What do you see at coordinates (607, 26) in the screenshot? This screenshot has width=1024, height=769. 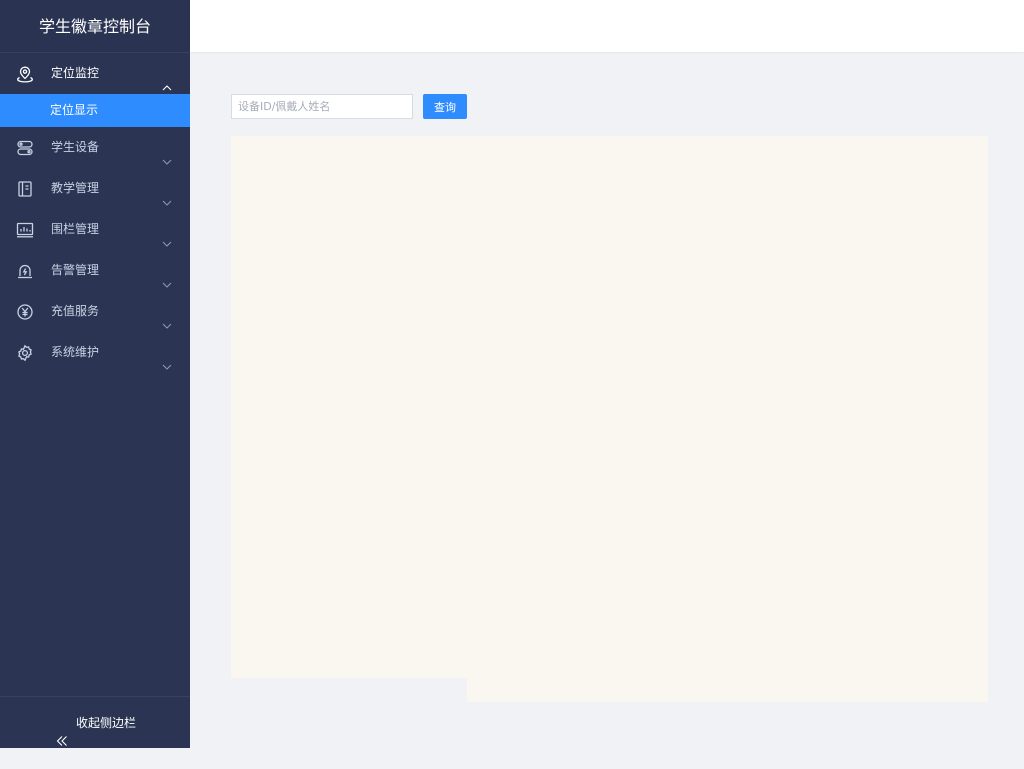 I see `top-header-bar` at bounding box center [607, 26].